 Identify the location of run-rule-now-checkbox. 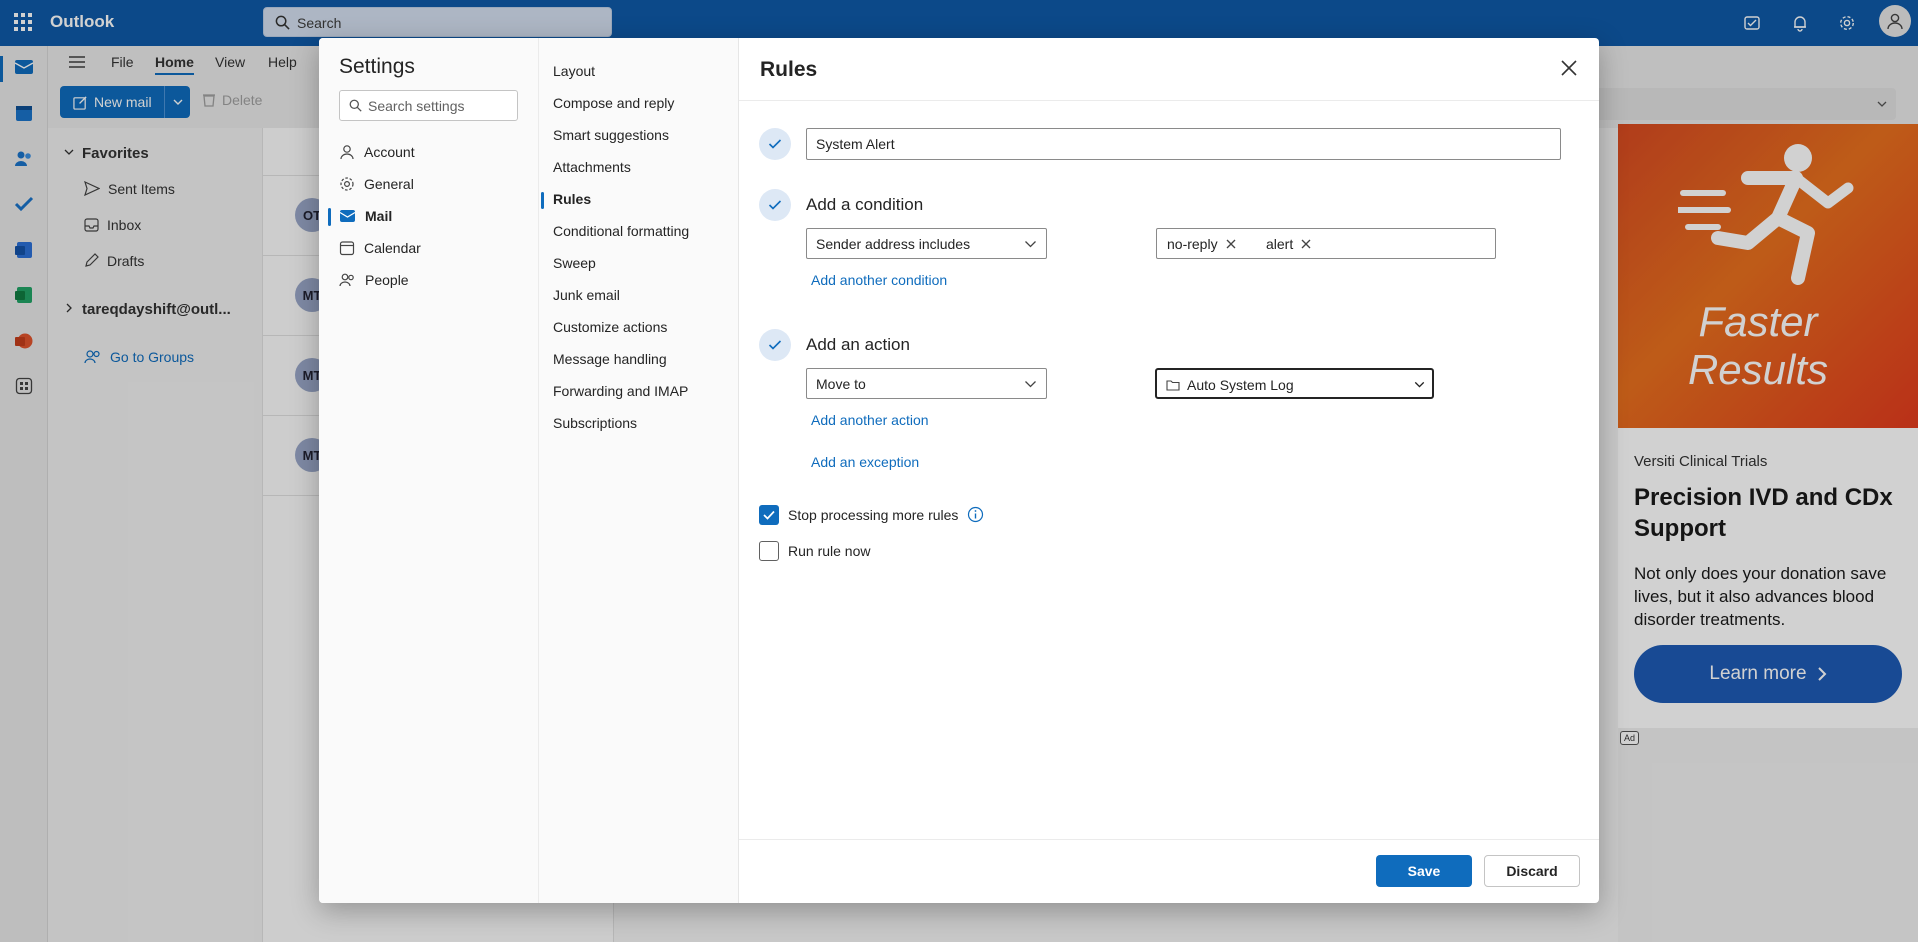
(769, 551).